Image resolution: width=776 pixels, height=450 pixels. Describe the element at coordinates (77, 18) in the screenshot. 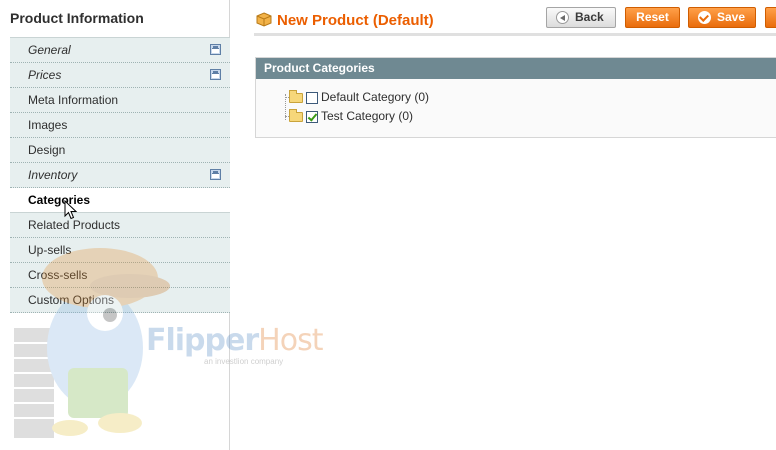

I see `sidebar-title: Product Information` at that location.